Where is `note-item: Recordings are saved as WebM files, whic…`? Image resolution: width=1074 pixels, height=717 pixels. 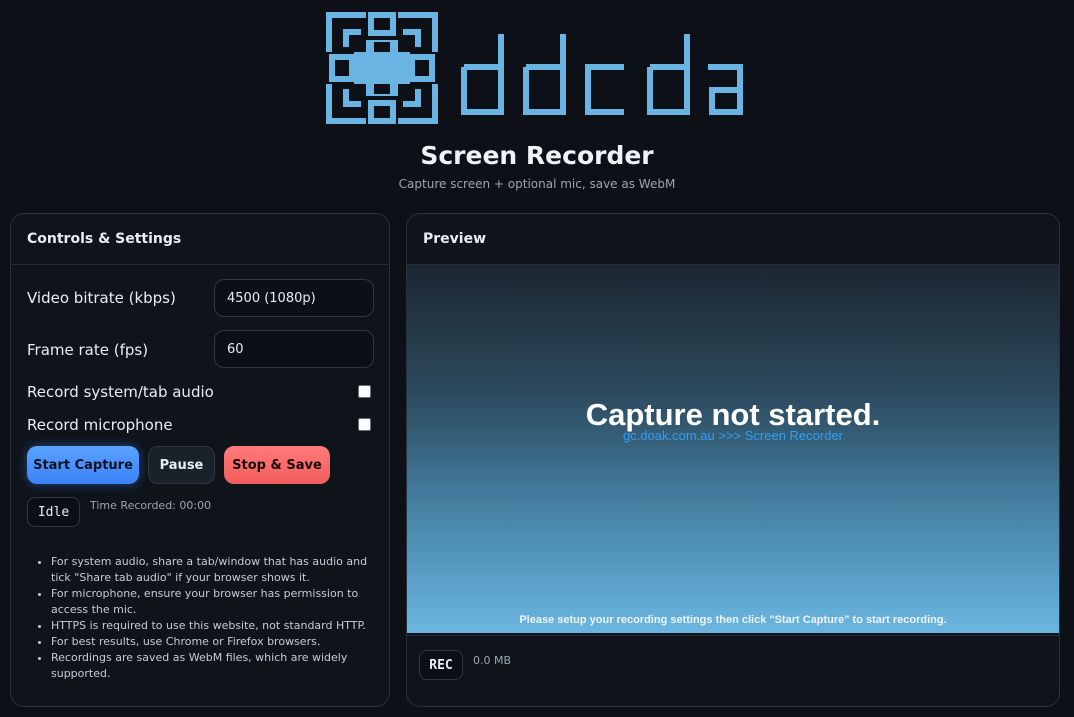 note-item: Recordings are saved as WebM files, whic… is located at coordinates (212, 666).